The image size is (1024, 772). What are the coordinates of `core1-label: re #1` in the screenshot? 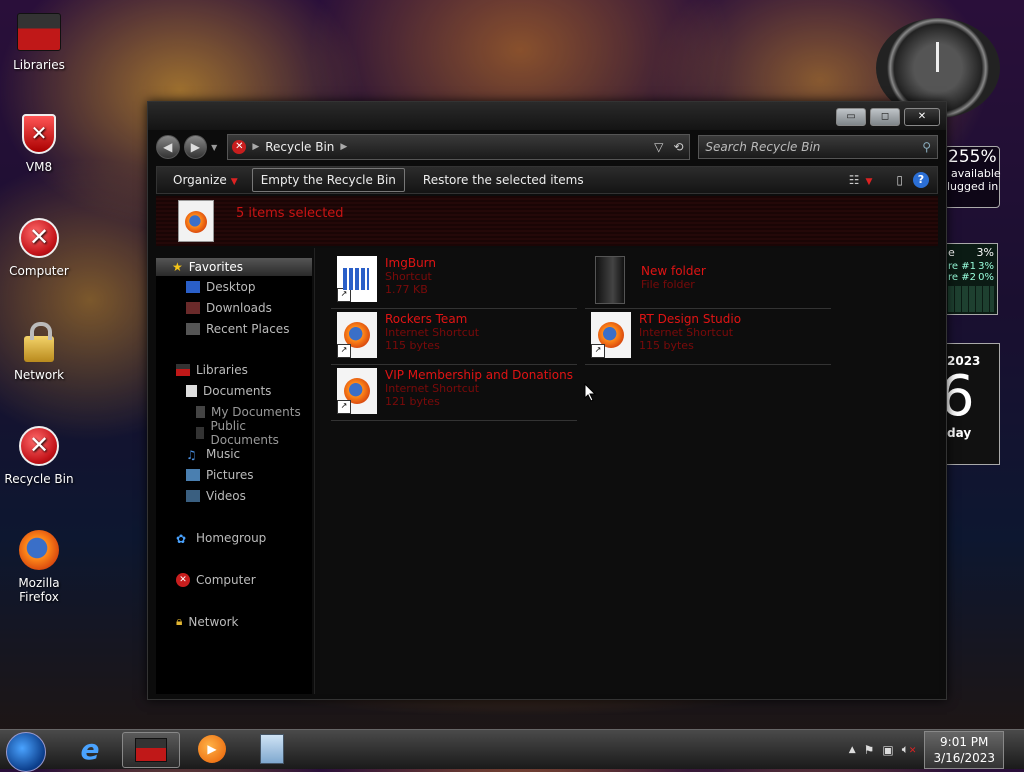 It's located at (962, 266).